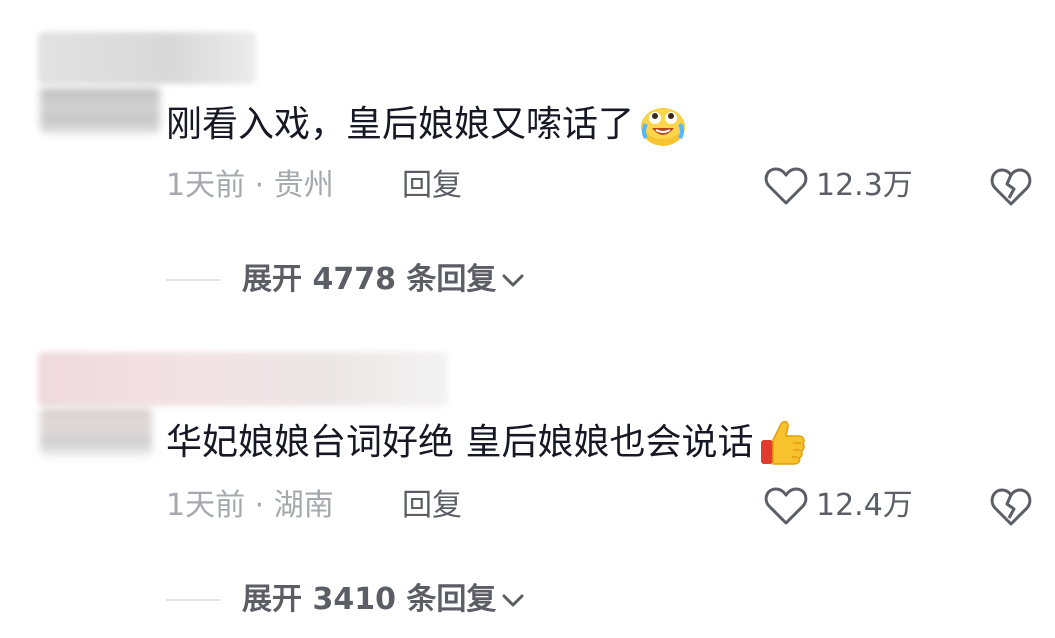  I want to click on expand-replies-button: 展开 3410 条回复, so click(346, 600).